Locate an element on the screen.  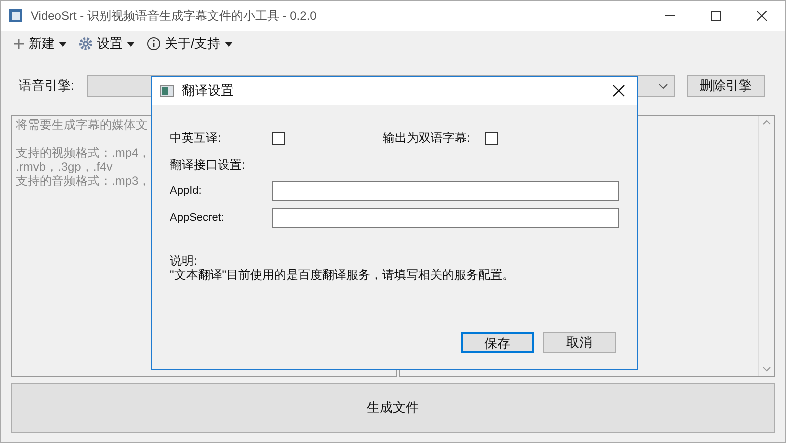
note-text: "文本翻译"目前使用的是百度翻译服务，请填写相关的服务配置。 is located at coordinates (342, 275).